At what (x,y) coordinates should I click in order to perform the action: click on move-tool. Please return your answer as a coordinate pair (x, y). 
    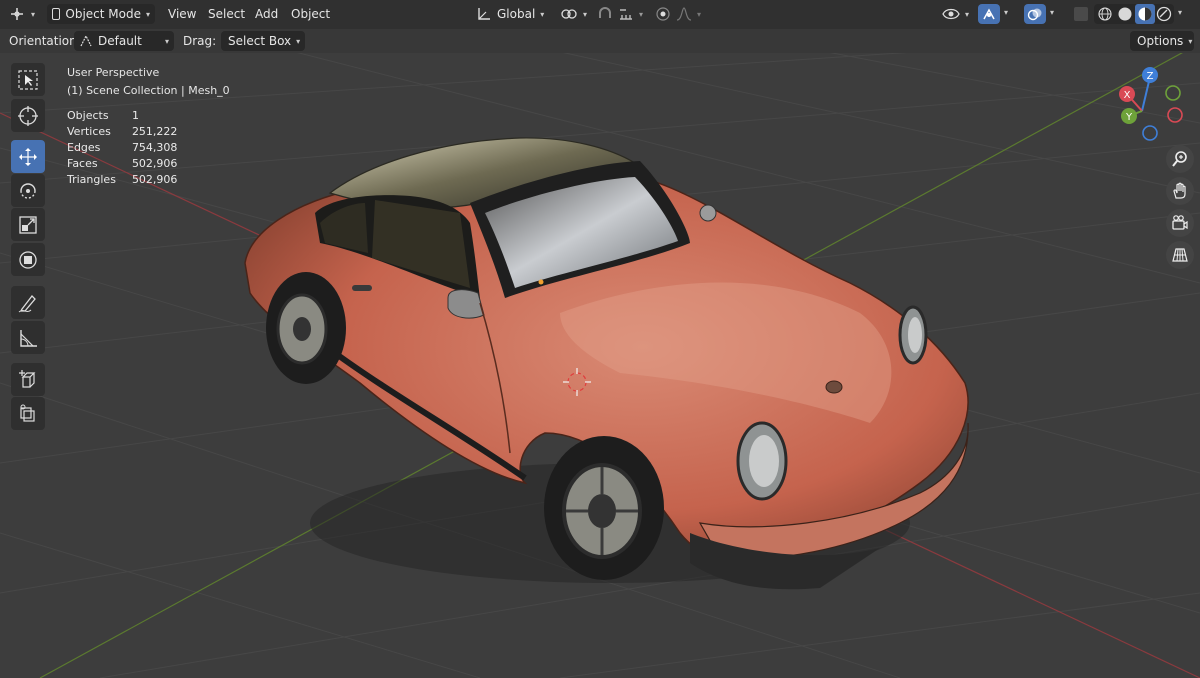
    Looking at the image, I should click on (28, 156).